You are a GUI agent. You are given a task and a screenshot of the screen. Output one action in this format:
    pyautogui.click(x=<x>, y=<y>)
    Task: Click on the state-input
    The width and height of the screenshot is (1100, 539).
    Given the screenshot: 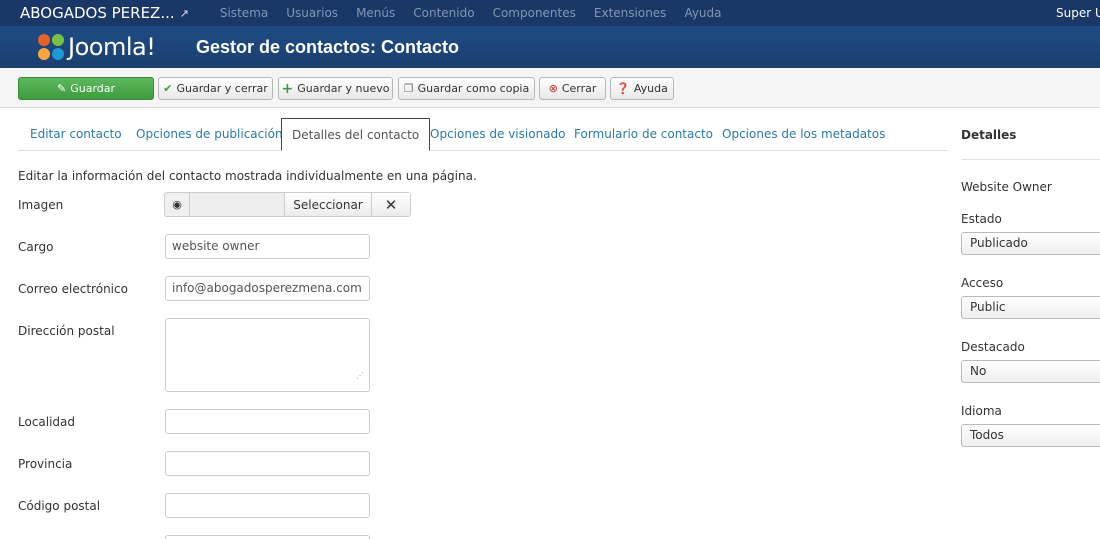 What is the action you would take?
    pyautogui.click(x=267, y=463)
    